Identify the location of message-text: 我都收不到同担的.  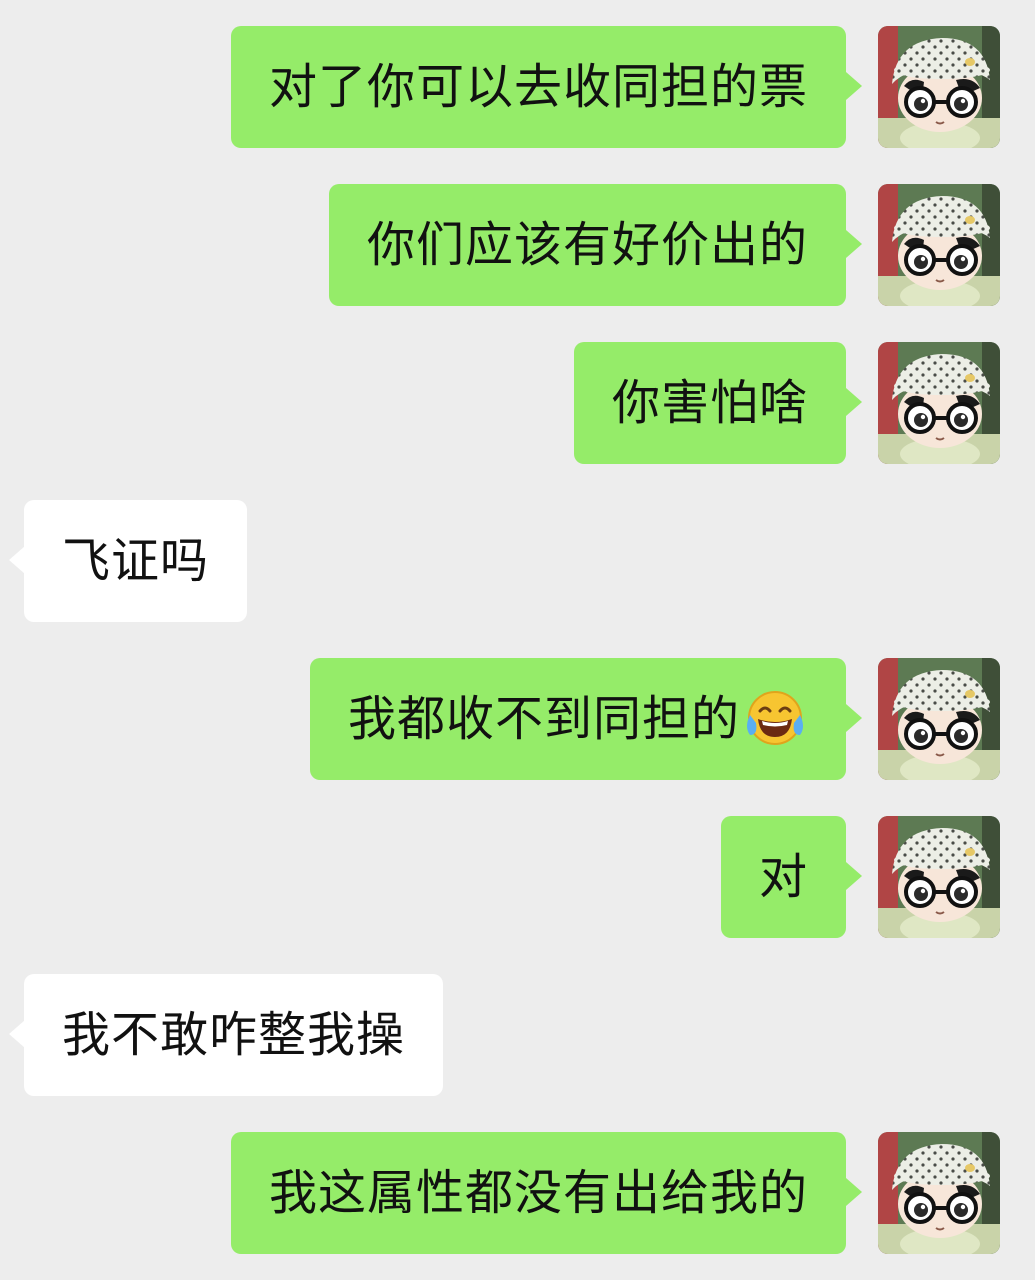
(543, 719).